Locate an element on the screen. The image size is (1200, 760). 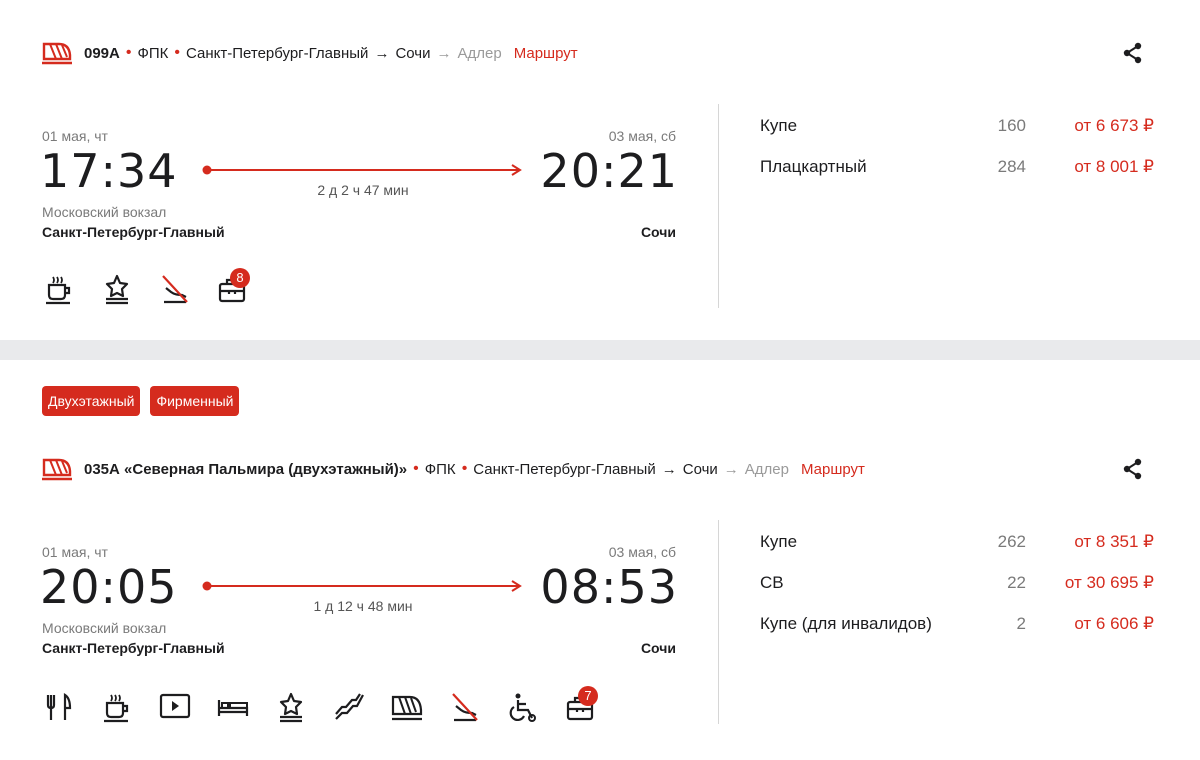
luggage-count-badge: 8 is located at coordinates (240, 278).